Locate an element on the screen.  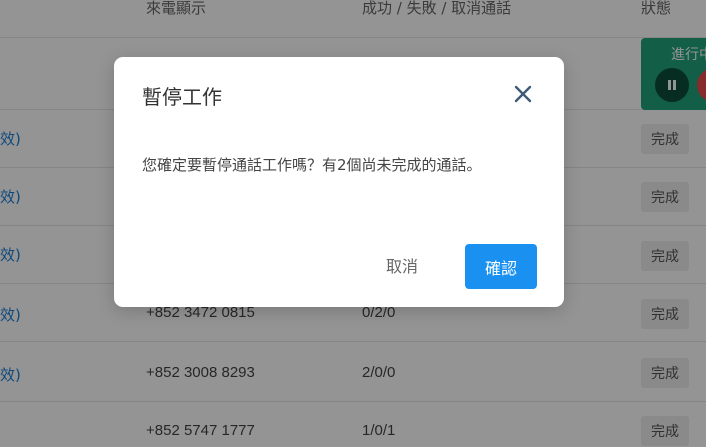
dialog-message: 您確定要暫停通話工作嗎？有2個尚未完成的通話。 is located at coordinates (312, 165).